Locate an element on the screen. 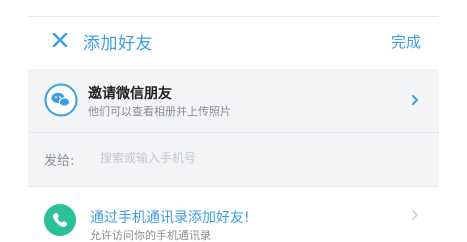  phone-search-input is located at coordinates (225, 158).